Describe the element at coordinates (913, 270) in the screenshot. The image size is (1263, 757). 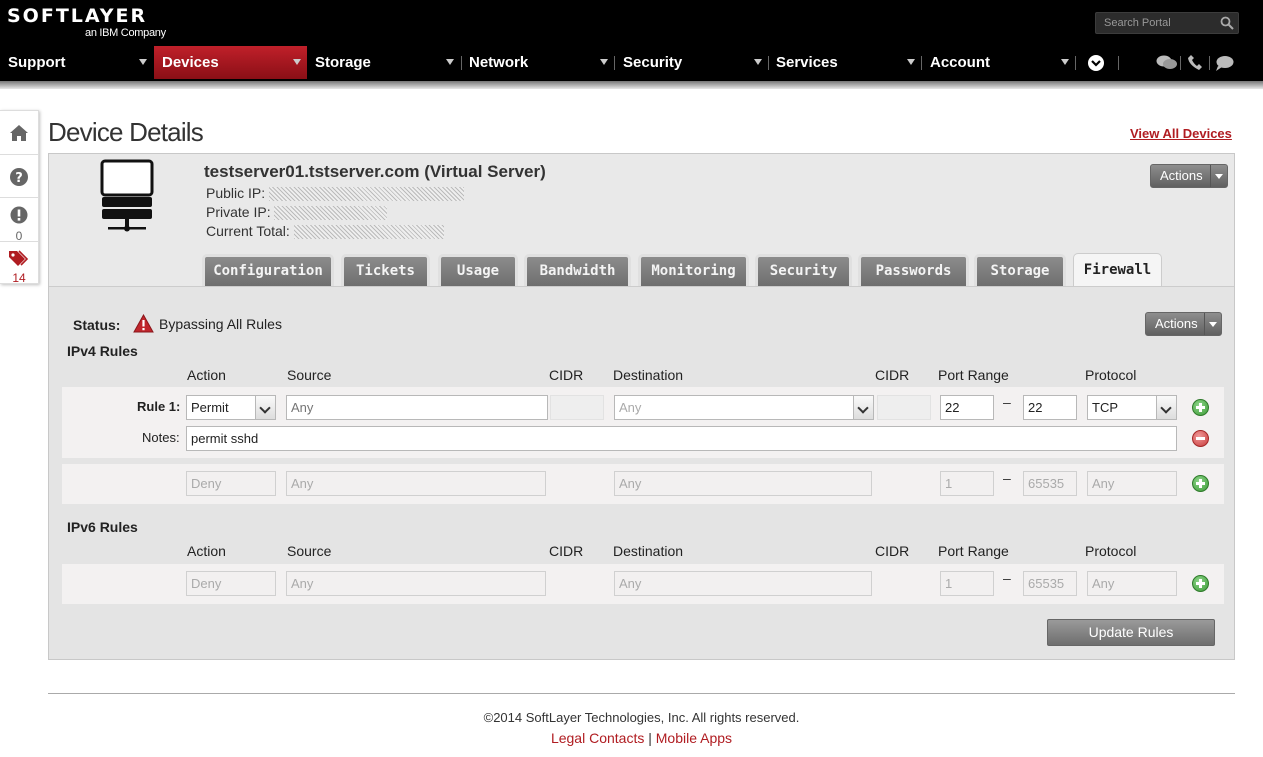
I see `tab-passwords: Passwords` at that location.